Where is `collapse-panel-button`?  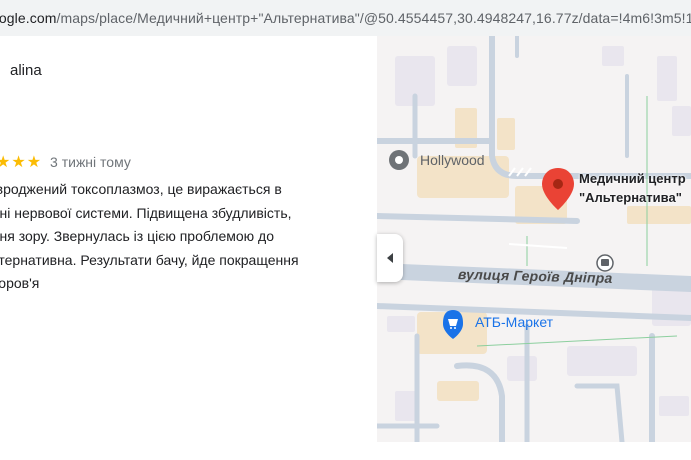
collapse-panel-button is located at coordinates (390, 258).